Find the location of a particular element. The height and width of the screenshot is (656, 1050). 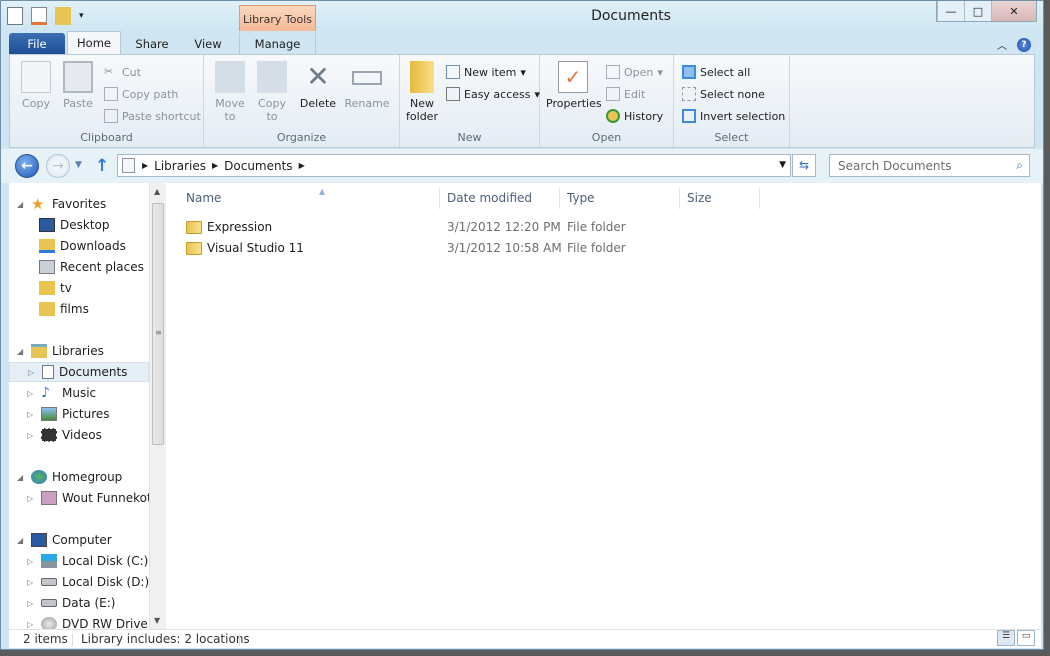

properties-icon is located at coordinates (15, 16).